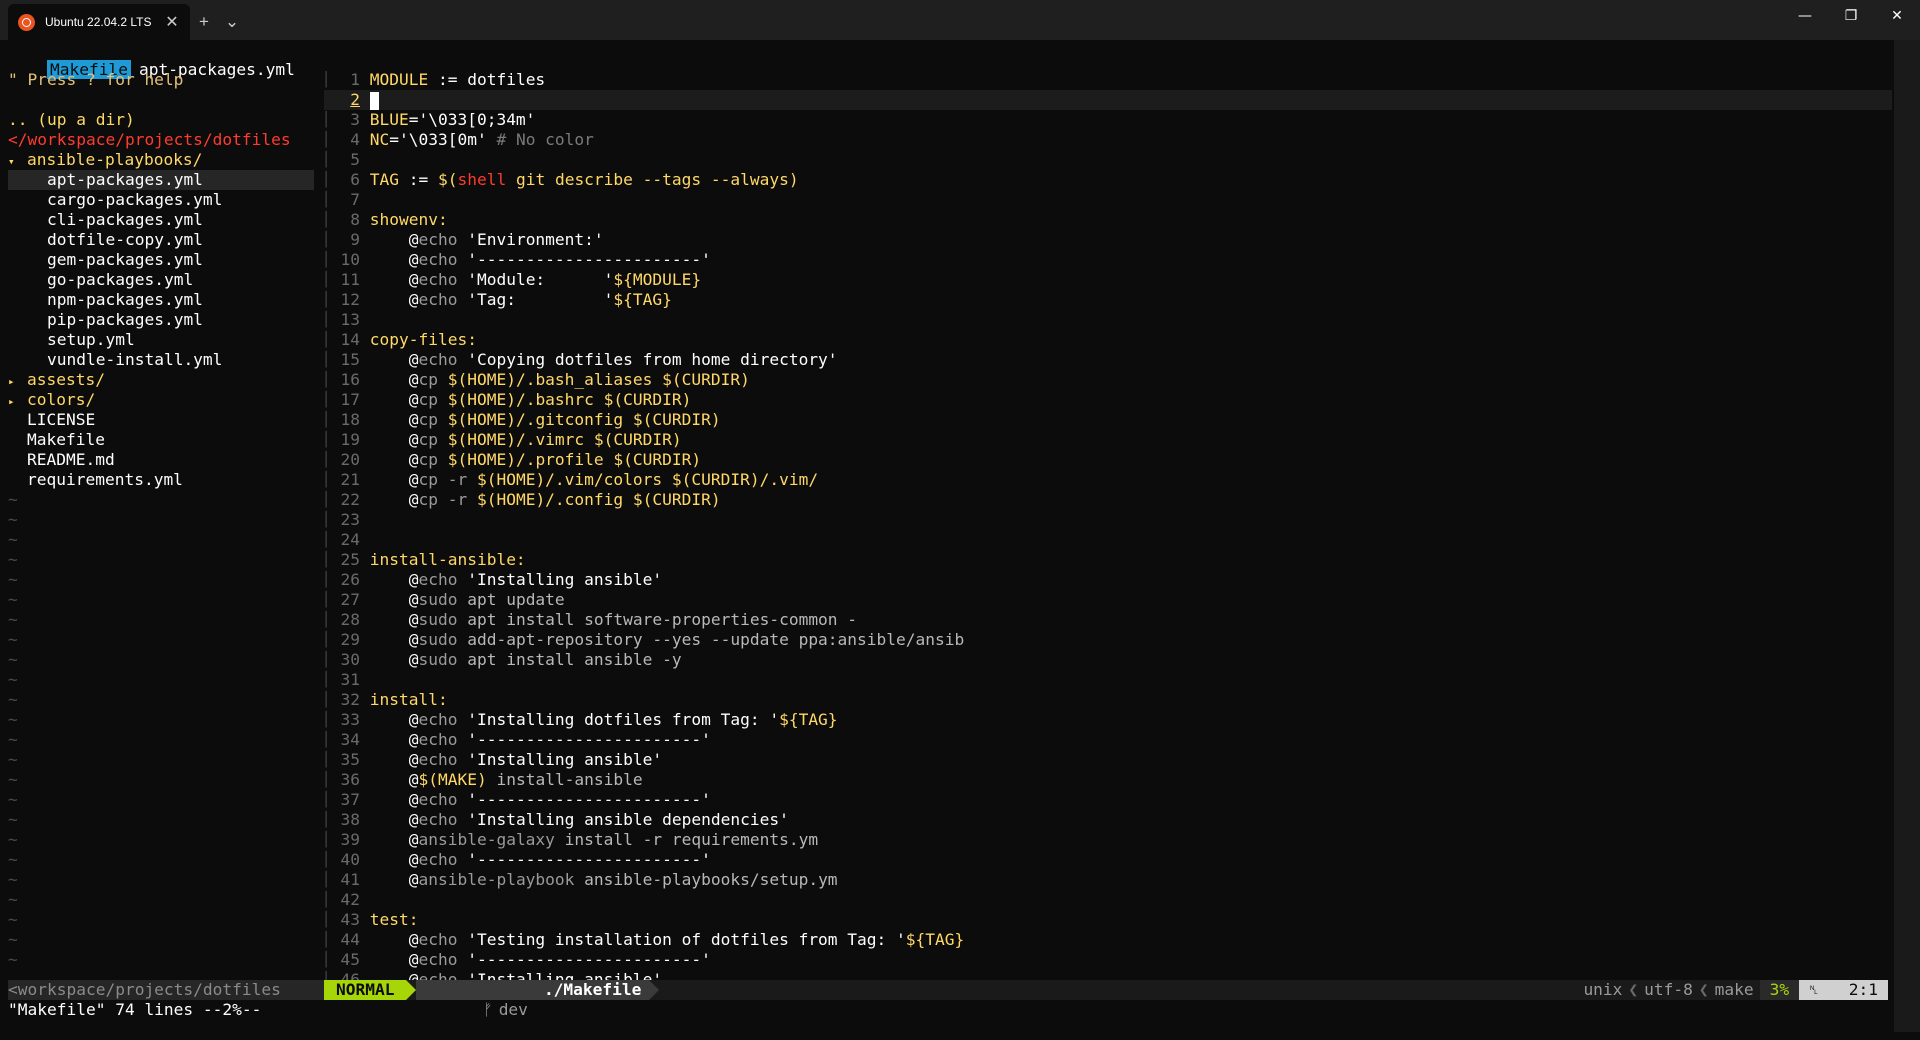 The image size is (1920, 1040). Describe the element at coordinates (161, 320) in the screenshot. I see `tree-file: pip-packages.yml` at that location.